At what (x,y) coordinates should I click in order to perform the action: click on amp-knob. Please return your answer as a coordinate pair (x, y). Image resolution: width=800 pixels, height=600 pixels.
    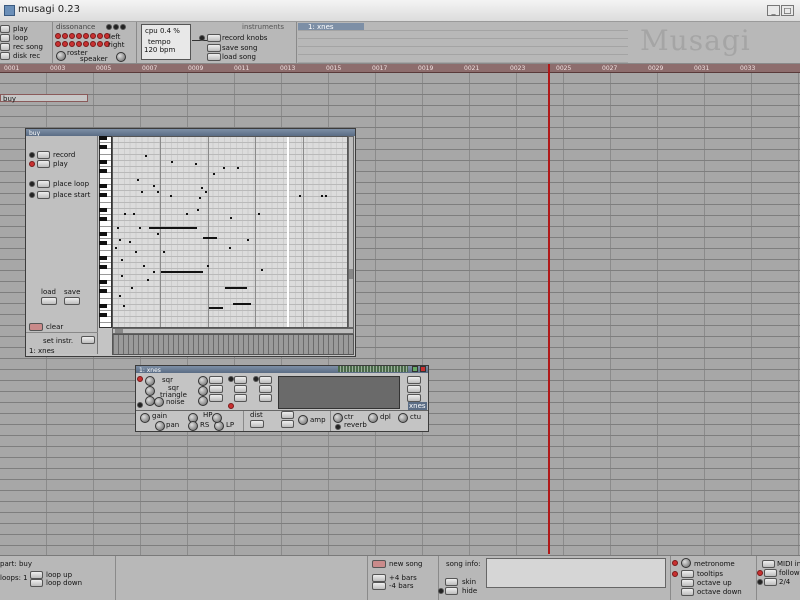
    Looking at the image, I should click on (303, 420).